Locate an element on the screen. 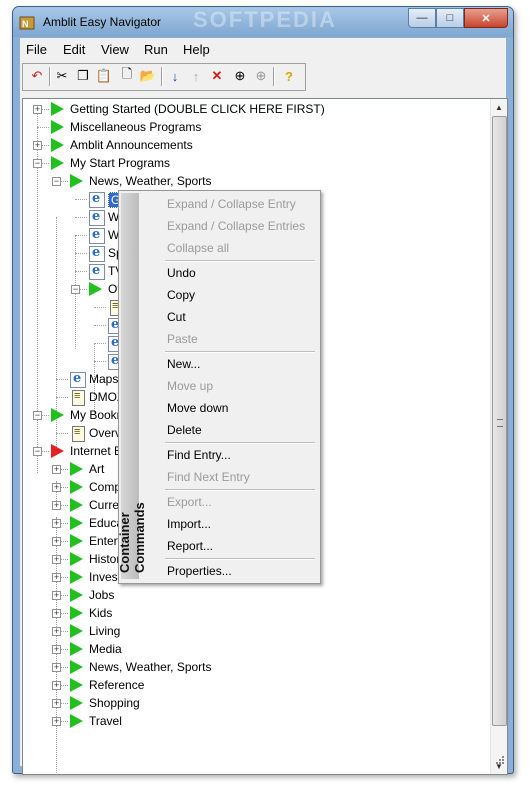 This screenshot has width=532, height=792. tree-node-label: Living is located at coordinates (104, 631).